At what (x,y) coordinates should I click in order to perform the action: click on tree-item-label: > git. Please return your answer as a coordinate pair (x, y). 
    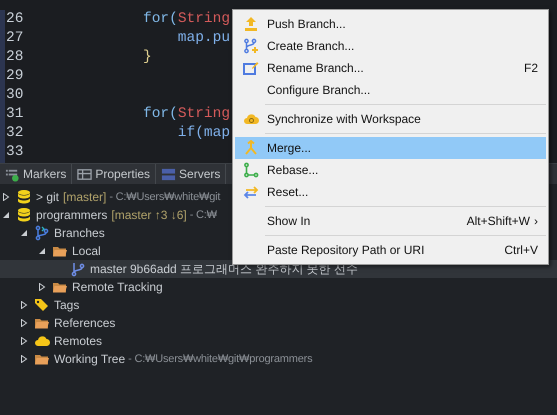
    Looking at the image, I should click on (48, 197).